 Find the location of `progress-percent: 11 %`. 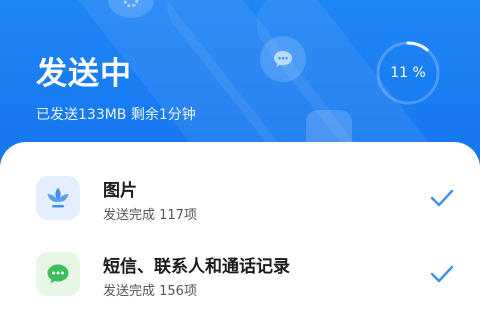

progress-percent: 11 % is located at coordinates (408, 73).